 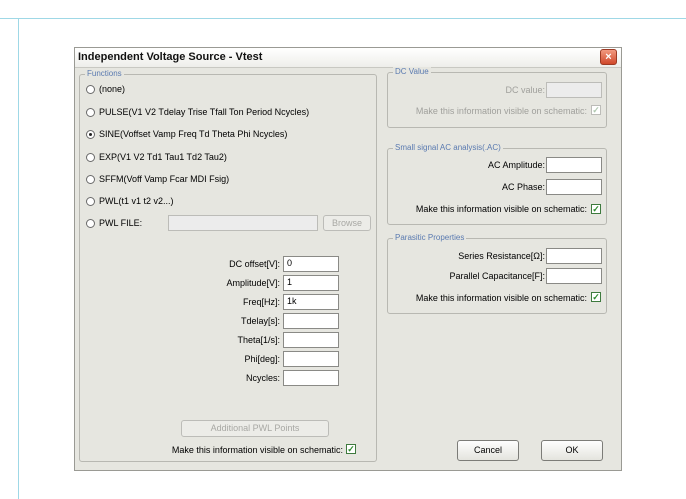 What do you see at coordinates (261, 302) in the screenshot?
I see `param-label-freq: Freq[Hz]:` at bounding box center [261, 302].